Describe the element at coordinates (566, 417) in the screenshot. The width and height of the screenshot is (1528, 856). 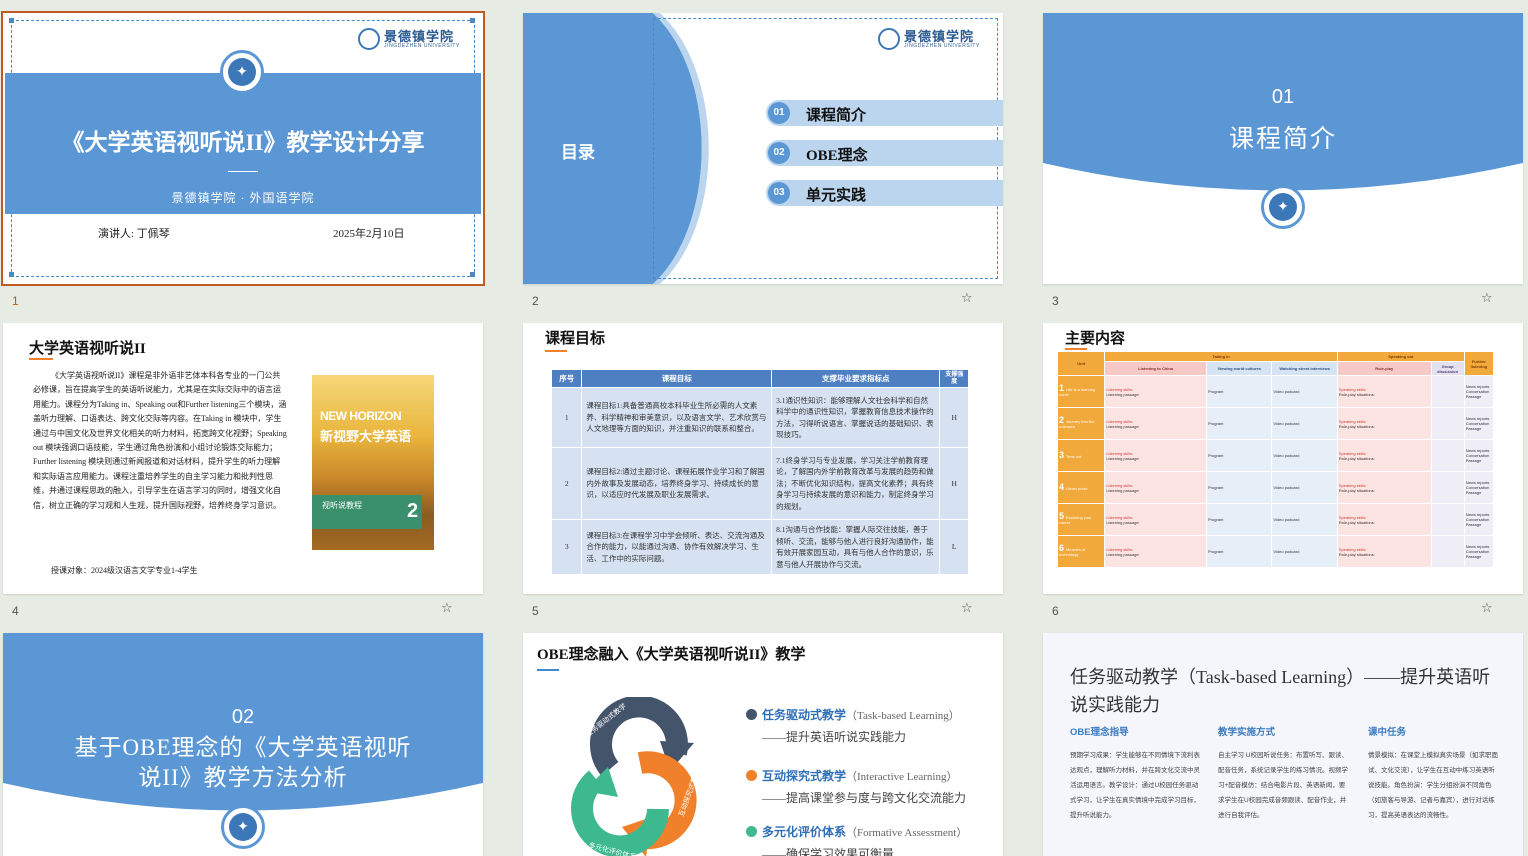
I see `table-cell: 1` at that location.